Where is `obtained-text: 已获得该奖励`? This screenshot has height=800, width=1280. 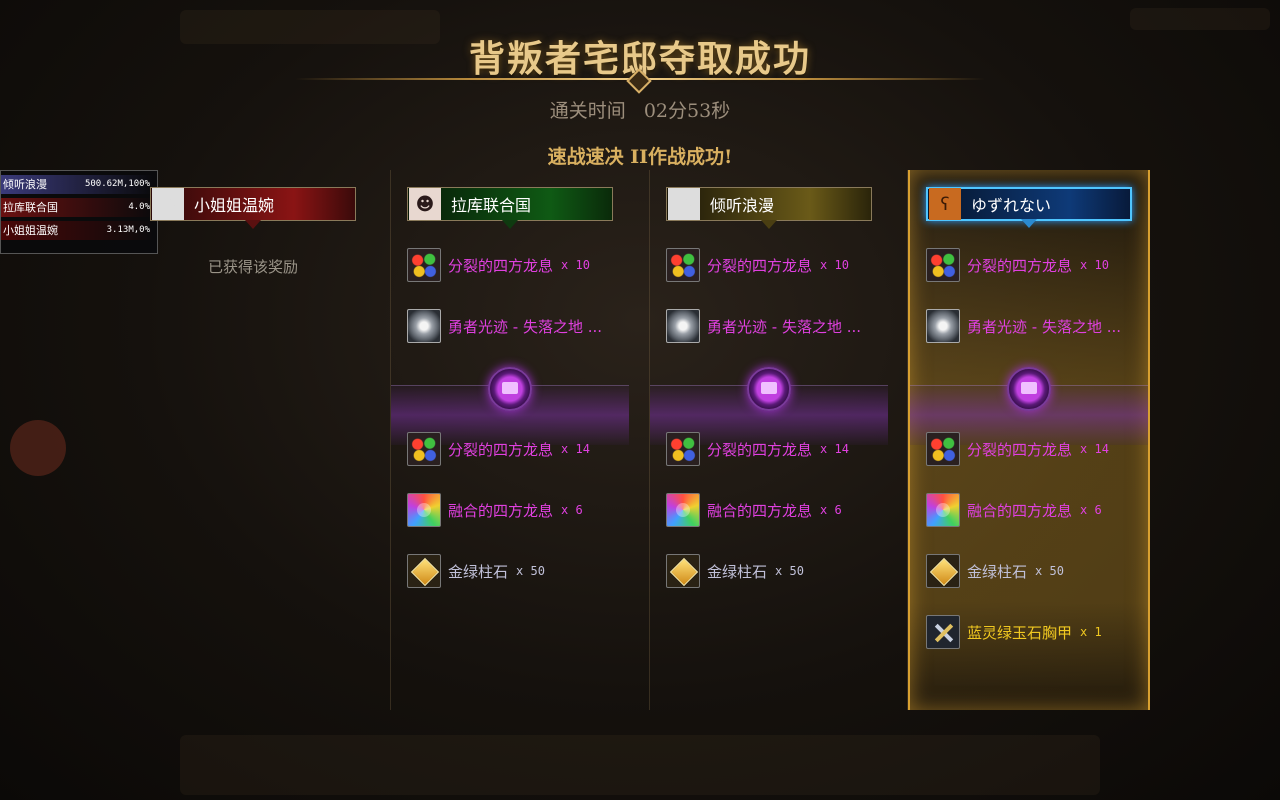
obtained-text: 已获得该奖励 is located at coordinates (252, 267).